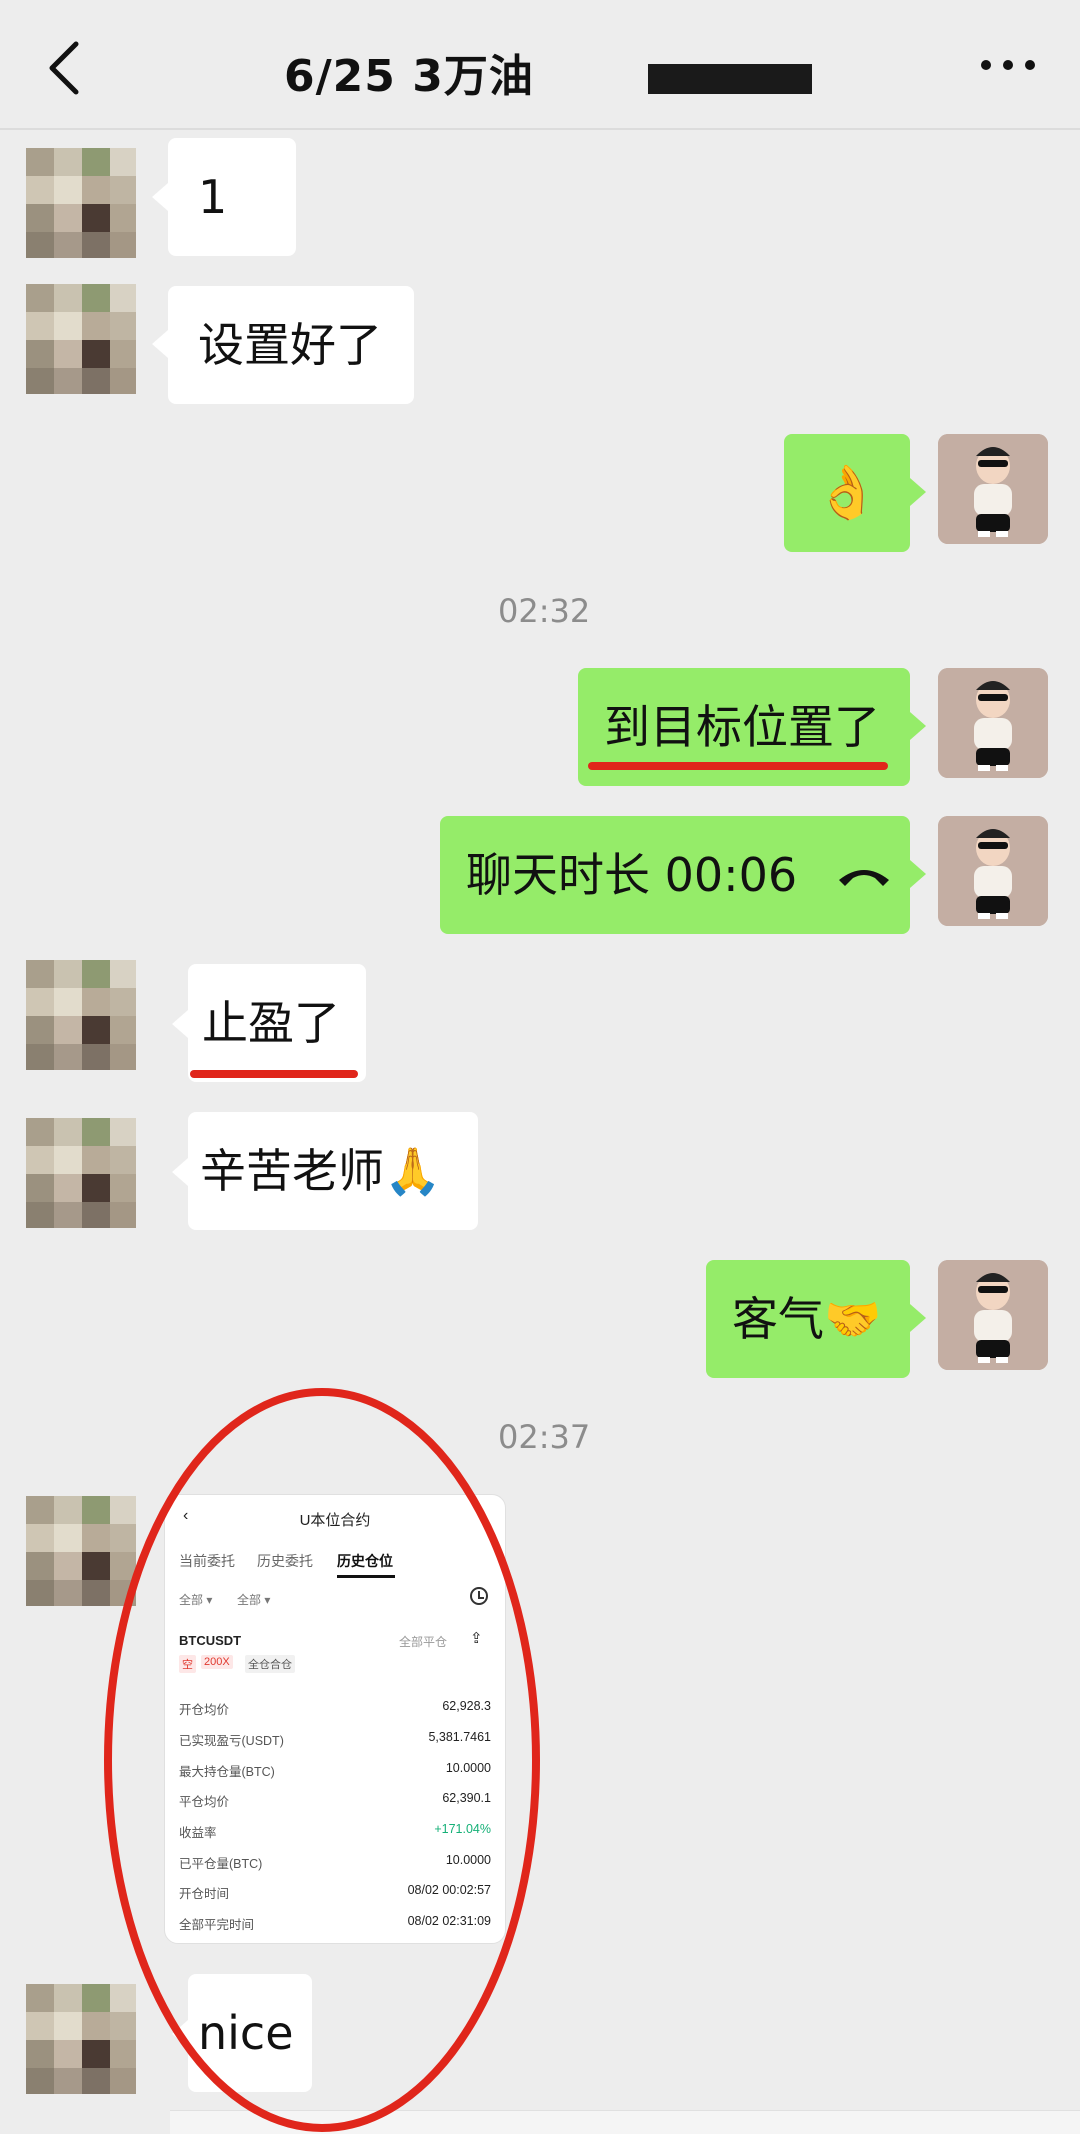  Describe the element at coordinates (540, 65) in the screenshot. I see `chat-header: 6/25 3万油` at that location.